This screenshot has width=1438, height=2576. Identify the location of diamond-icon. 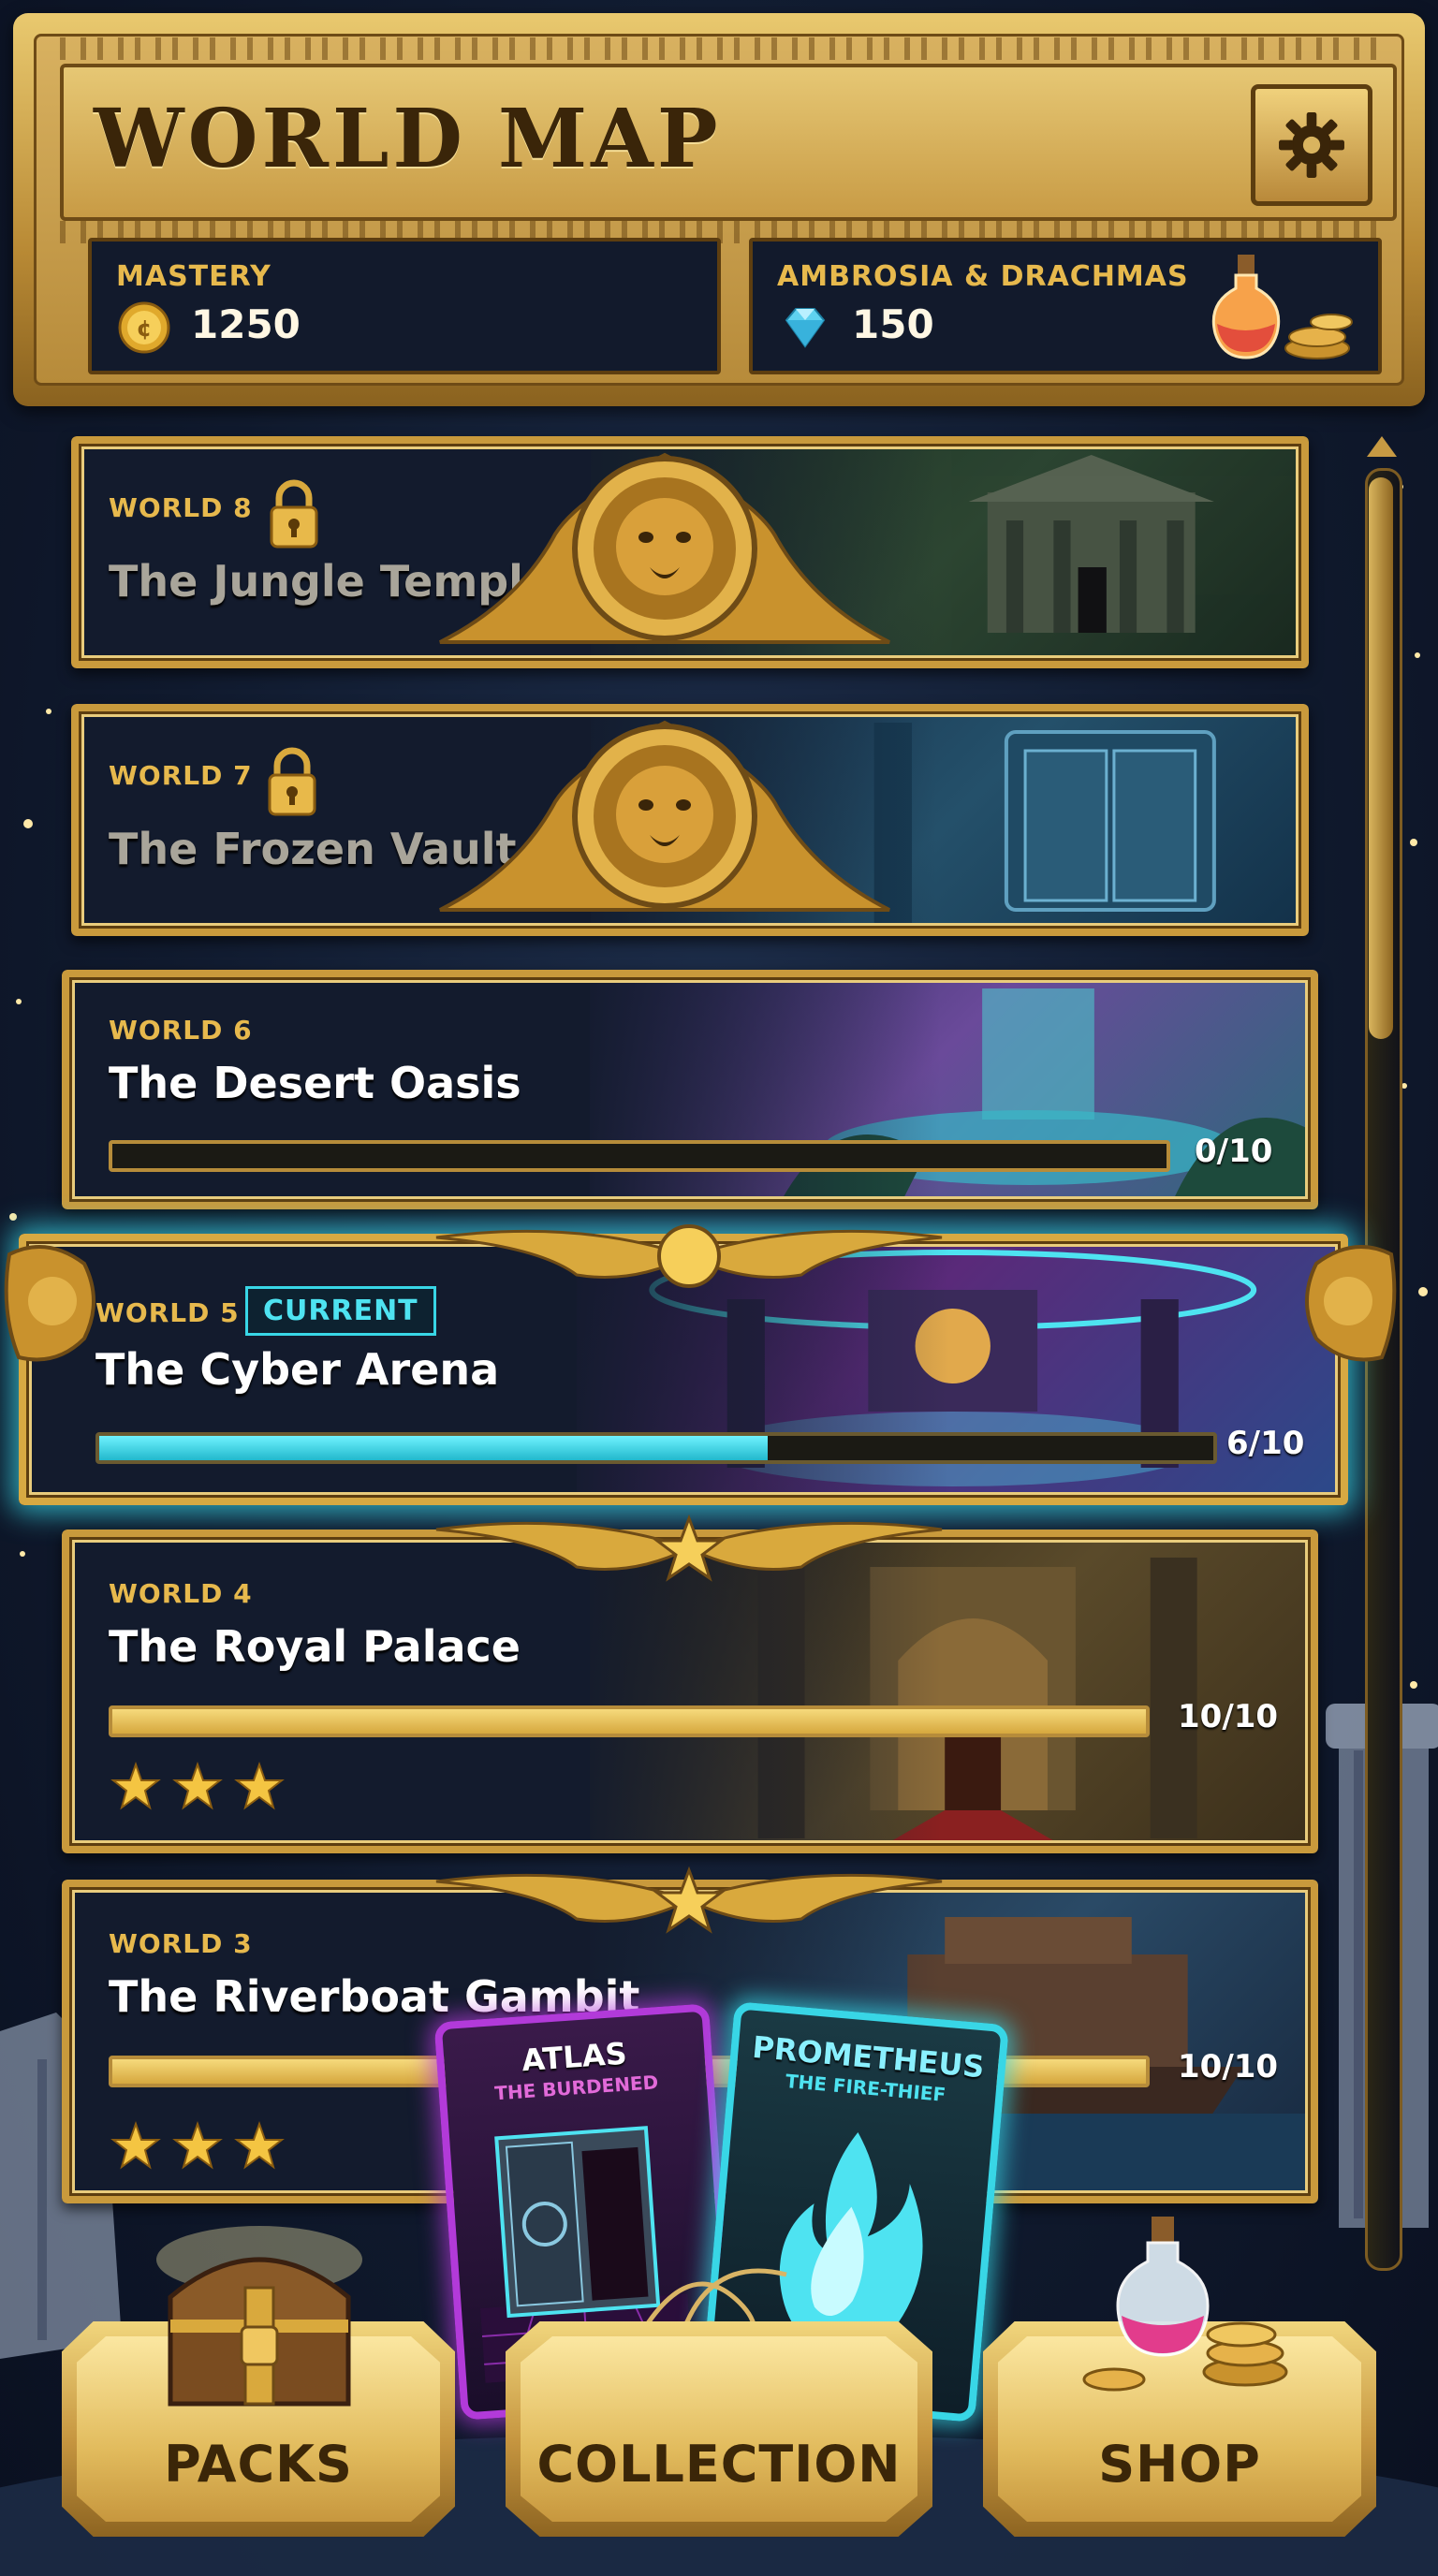
(805, 328).